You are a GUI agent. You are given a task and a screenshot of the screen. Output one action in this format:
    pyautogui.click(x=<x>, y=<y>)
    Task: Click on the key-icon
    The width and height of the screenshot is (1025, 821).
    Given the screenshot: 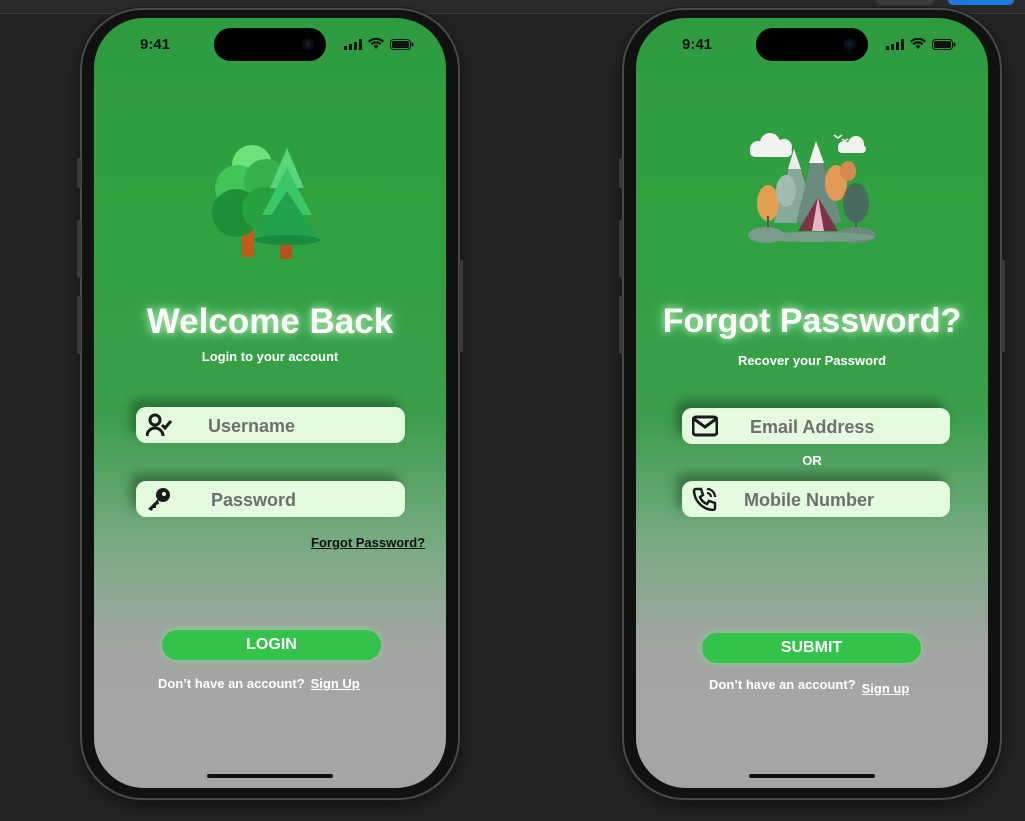 What is the action you would take?
    pyautogui.click(x=159, y=499)
    